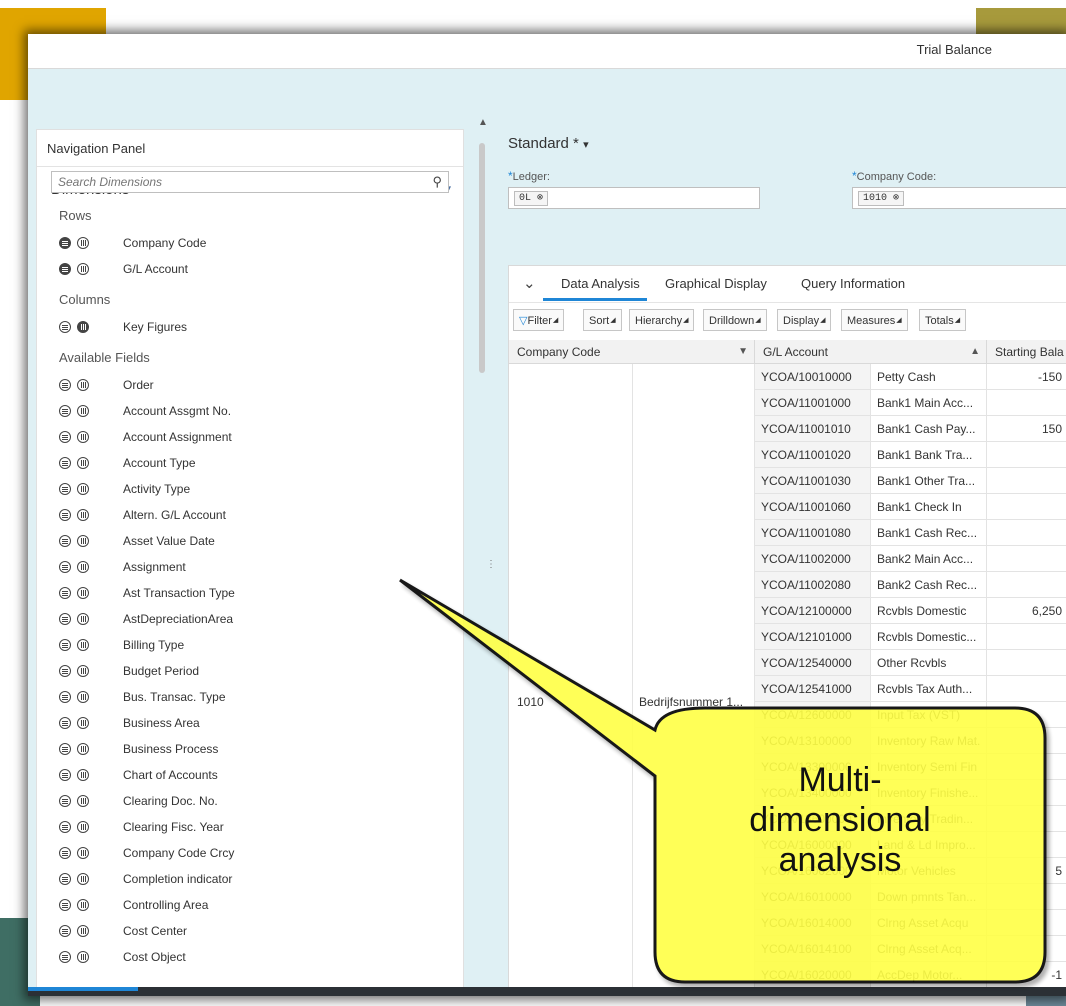 The width and height of the screenshot is (1066, 1006). What do you see at coordinates (254, 465) in the screenshot?
I see `dimension-field: Account Type` at bounding box center [254, 465].